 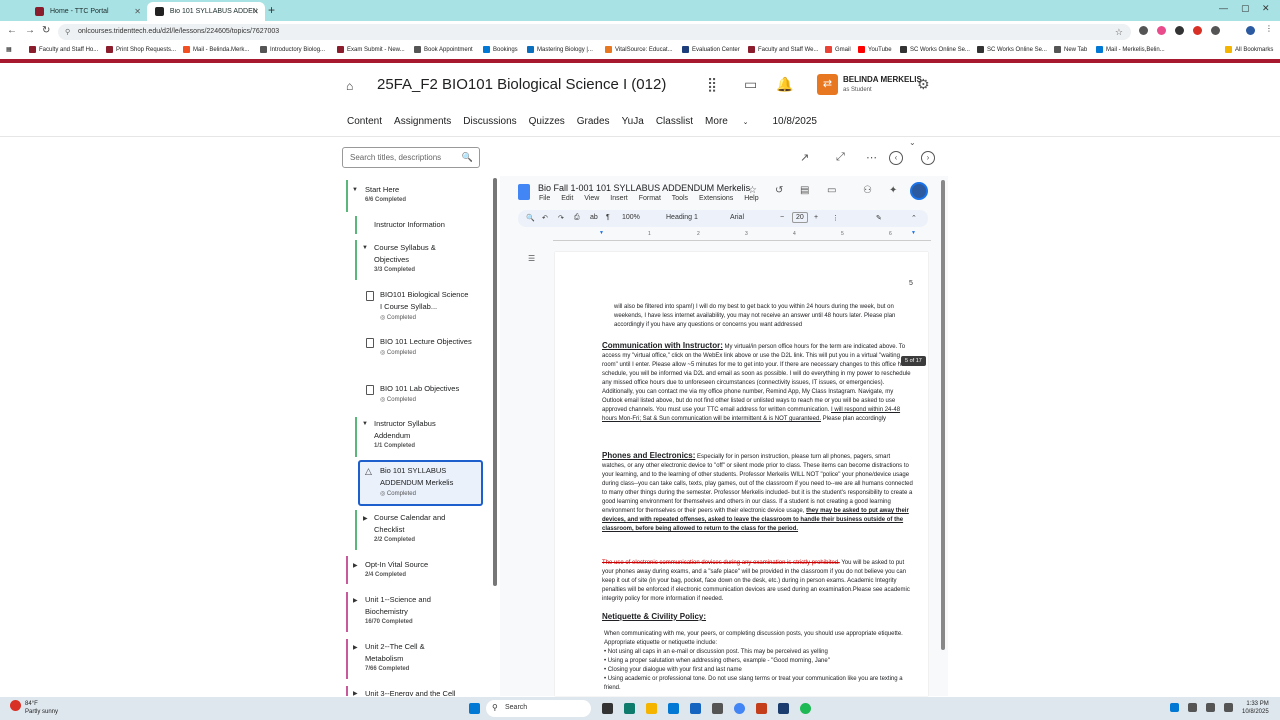 I want to click on indent-marker-icon: ▼, so click(x=601, y=233).